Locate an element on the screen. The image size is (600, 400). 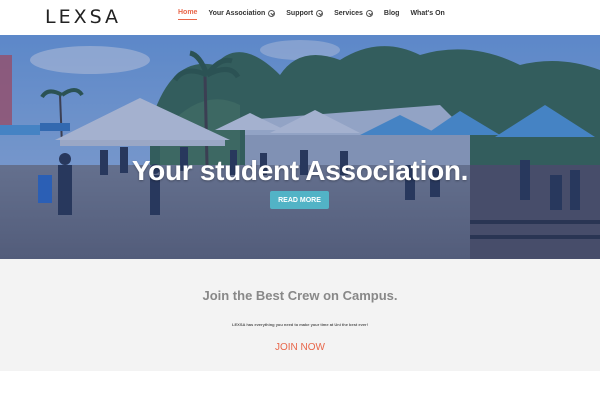
nav-item-label: Services is located at coordinates (348, 13).